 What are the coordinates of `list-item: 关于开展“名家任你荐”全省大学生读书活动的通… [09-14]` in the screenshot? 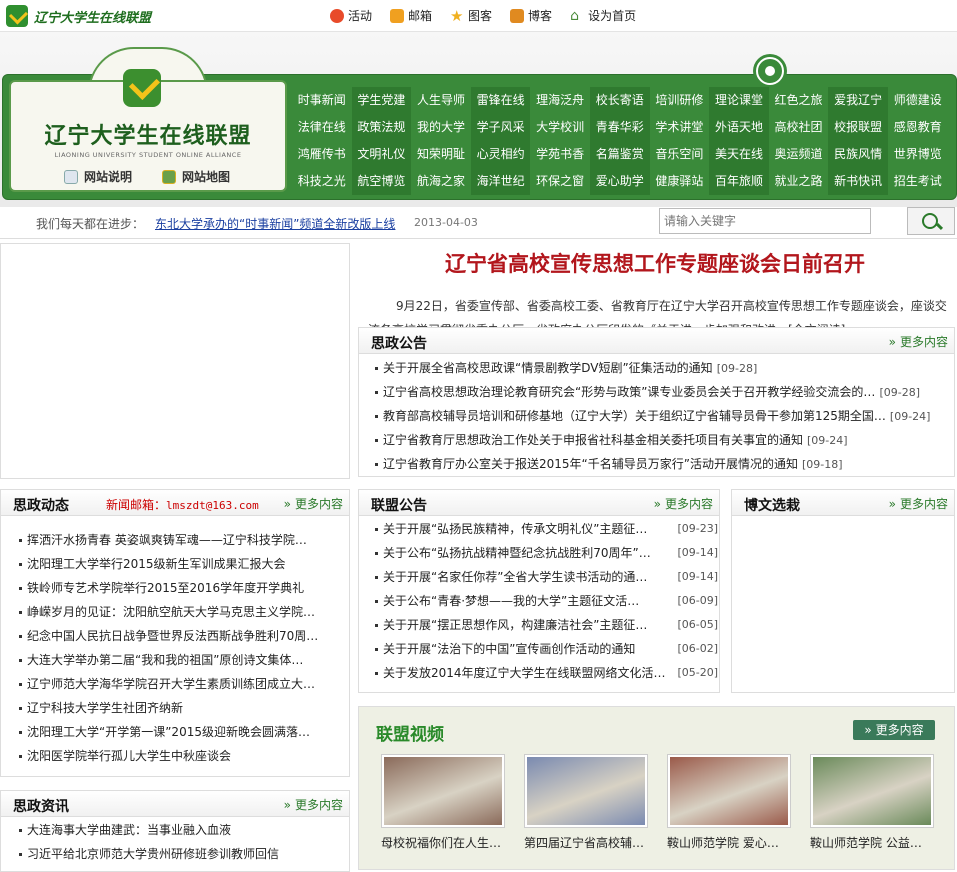 It's located at (545, 577).